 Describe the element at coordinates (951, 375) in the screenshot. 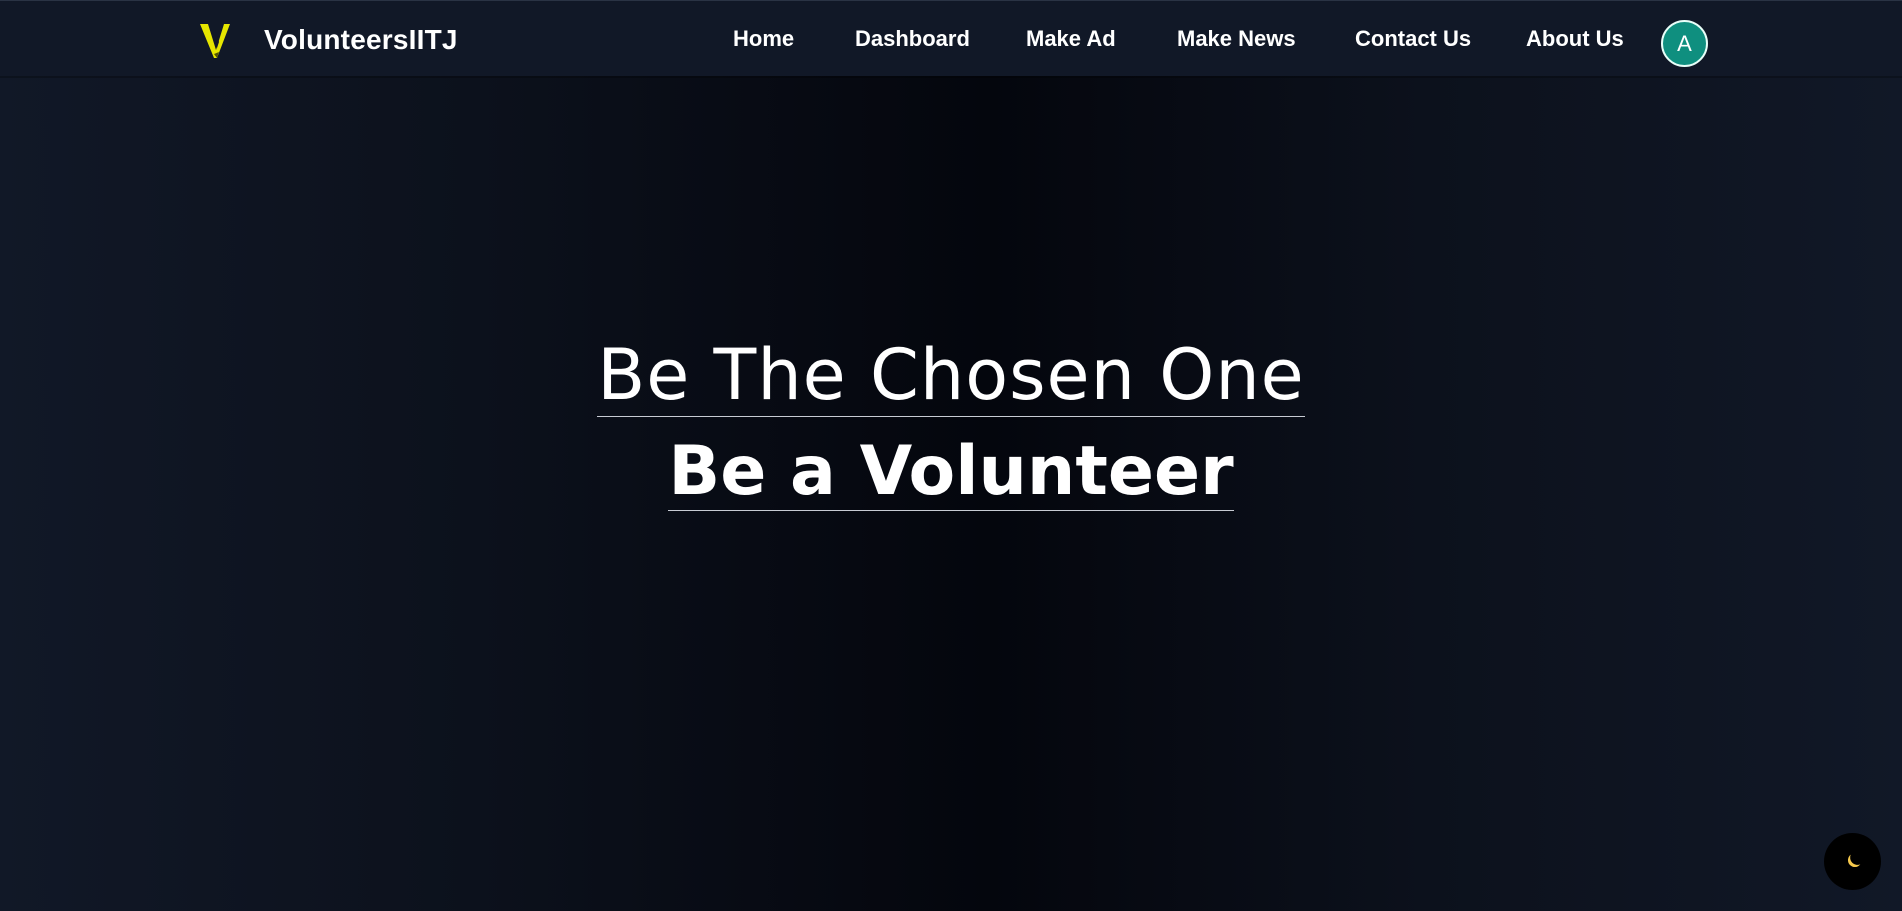

I see `hero-title: Be The Chosen One` at that location.